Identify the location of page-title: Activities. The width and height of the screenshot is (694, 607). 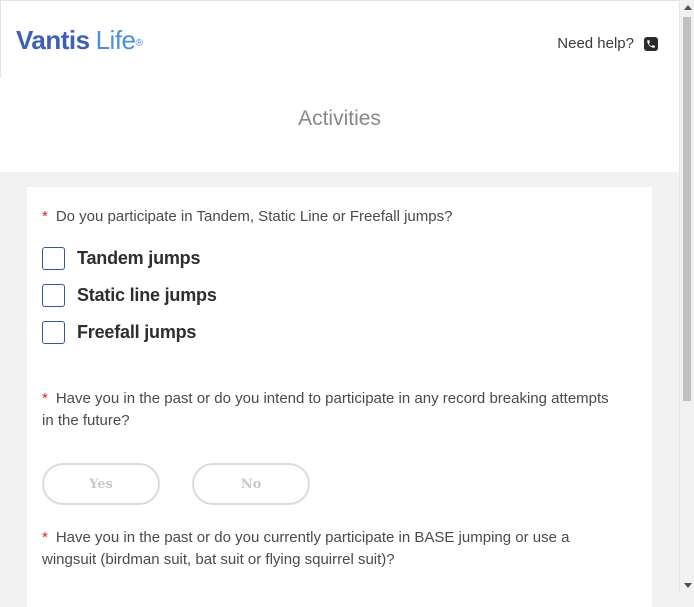
(339, 118).